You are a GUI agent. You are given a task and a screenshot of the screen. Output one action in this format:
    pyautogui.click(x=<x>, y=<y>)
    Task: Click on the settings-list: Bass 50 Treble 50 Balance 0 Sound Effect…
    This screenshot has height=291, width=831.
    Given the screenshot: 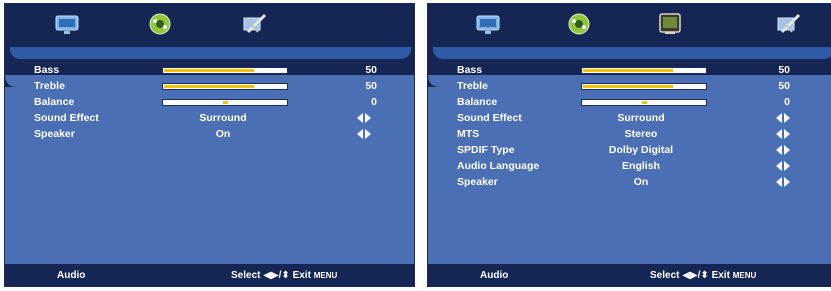 What is the action you would take?
    pyautogui.click(x=209, y=103)
    